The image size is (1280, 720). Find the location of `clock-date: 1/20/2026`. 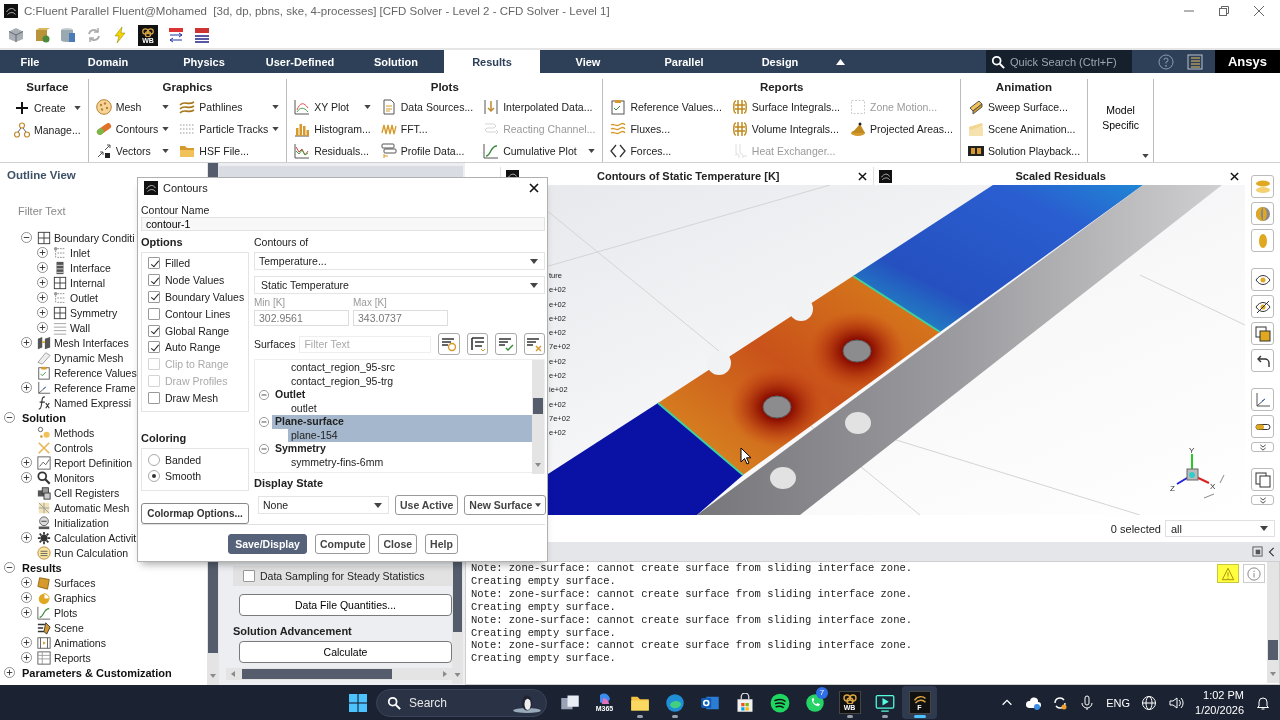

clock-date: 1/20/2026 is located at coordinates (1219, 710).